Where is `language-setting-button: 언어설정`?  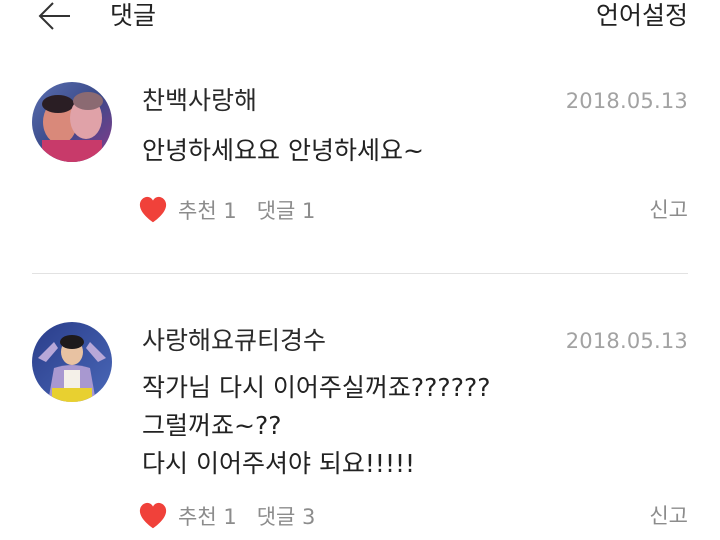 language-setting-button: 언어설정 is located at coordinates (642, 16).